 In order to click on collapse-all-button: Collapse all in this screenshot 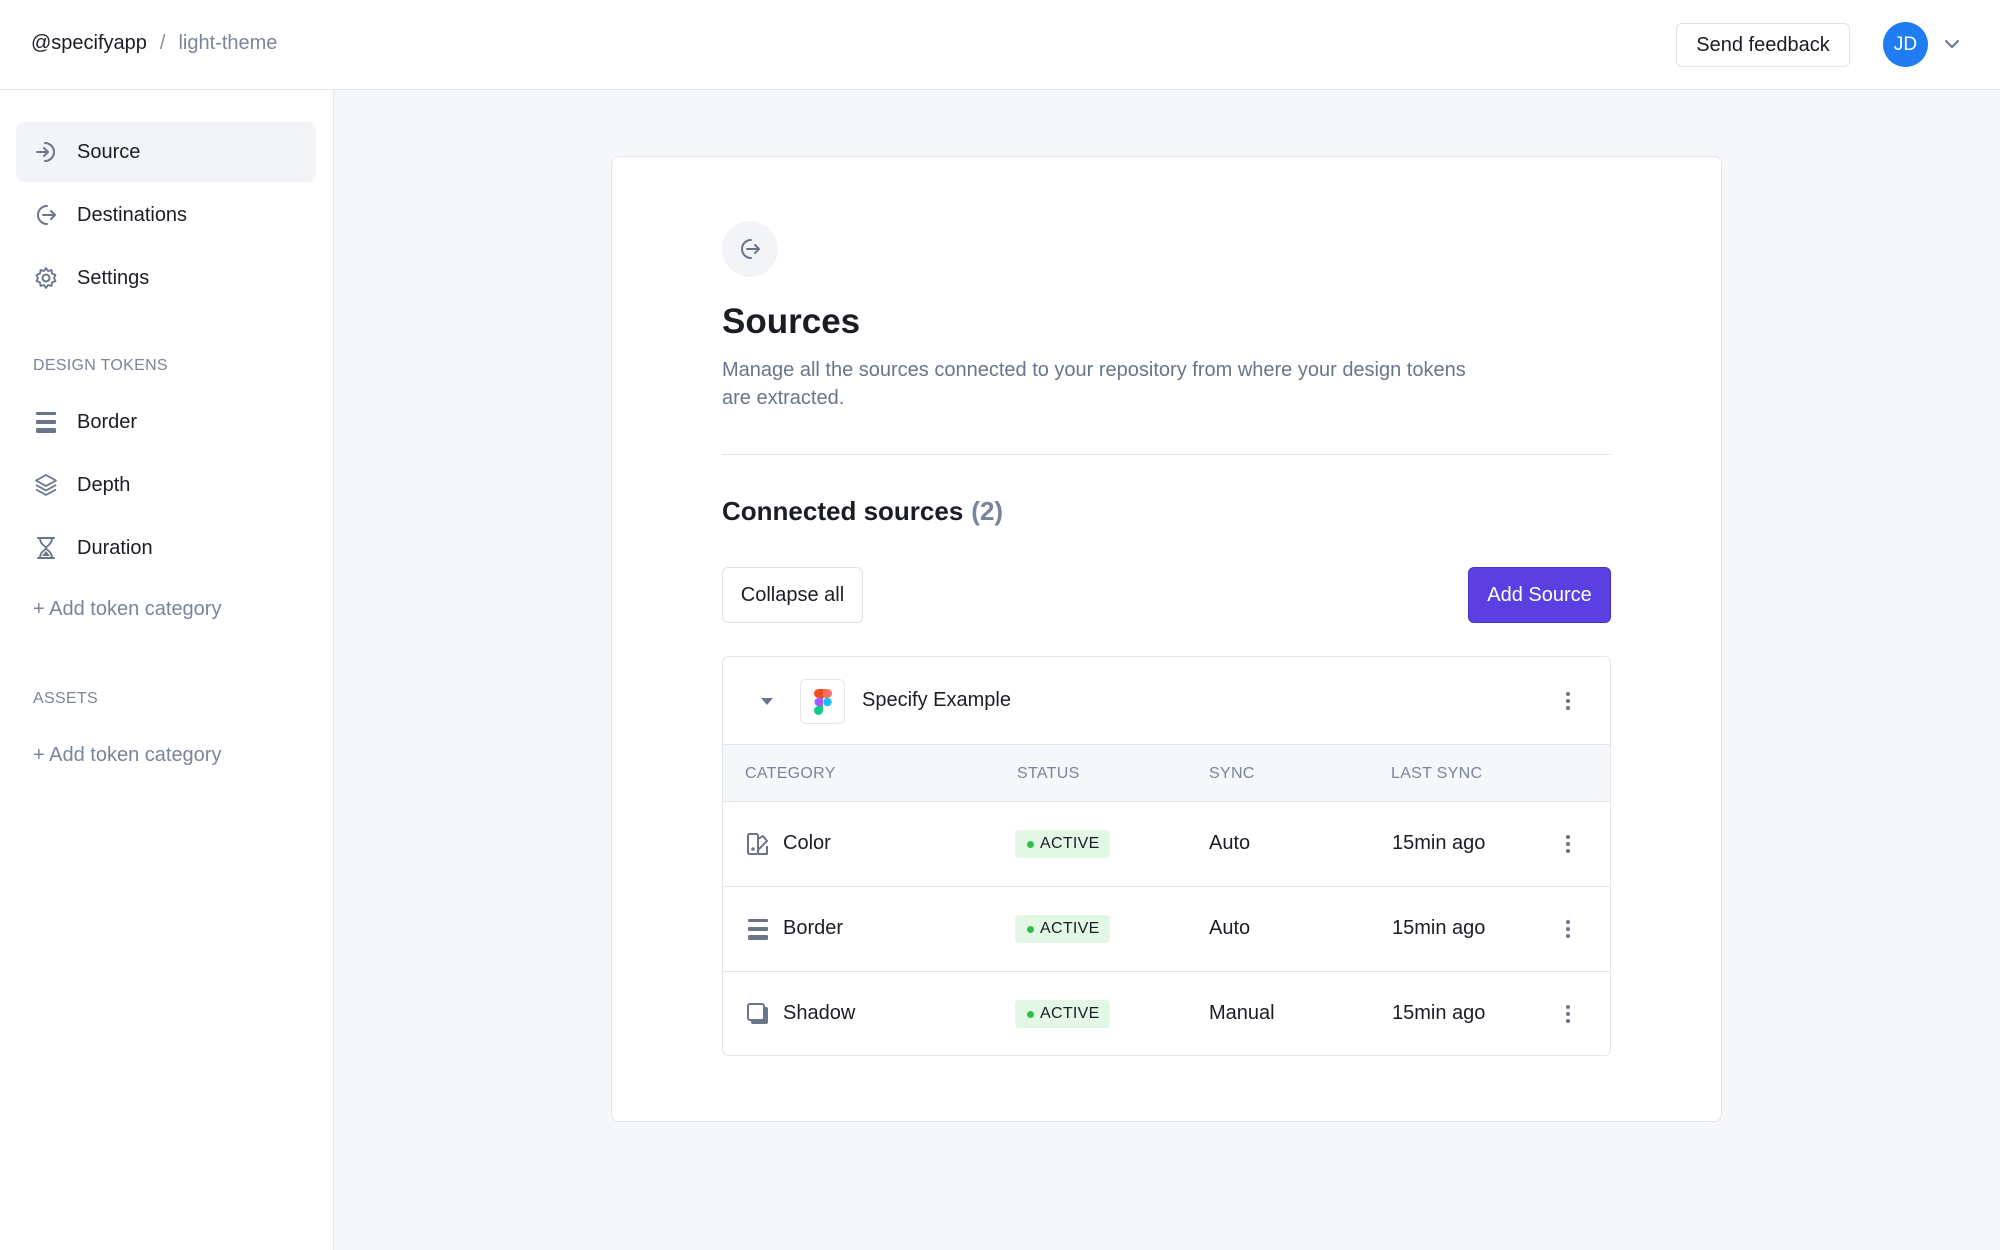, I will do `click(792, 595)`.